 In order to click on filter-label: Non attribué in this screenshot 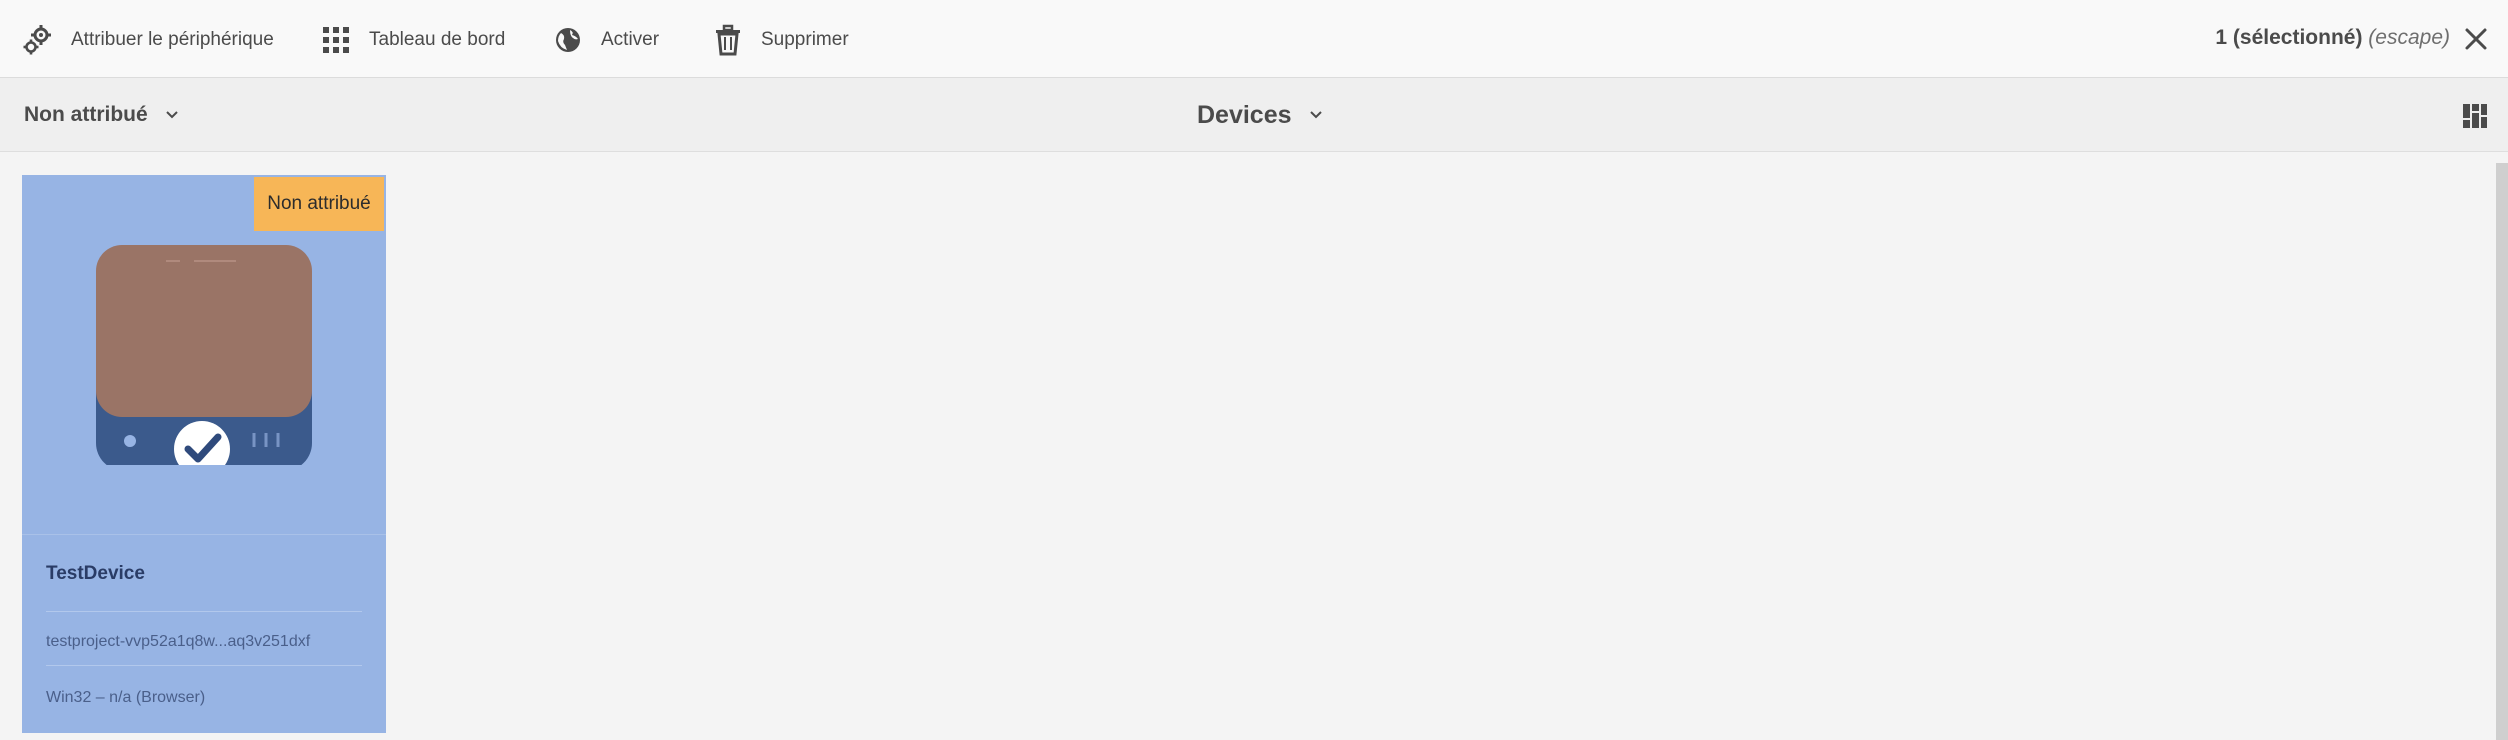, I will do `click(86, 114)`.